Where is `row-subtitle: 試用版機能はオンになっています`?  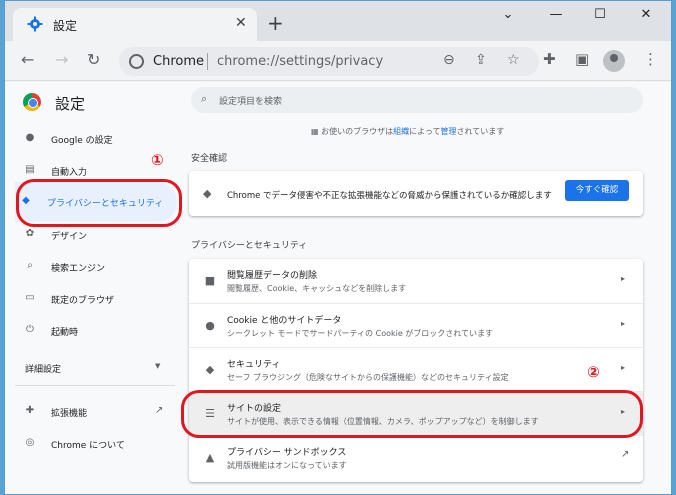 row-subtitle: 試用版機能はオンになっています is located at coordinates (287, 465).